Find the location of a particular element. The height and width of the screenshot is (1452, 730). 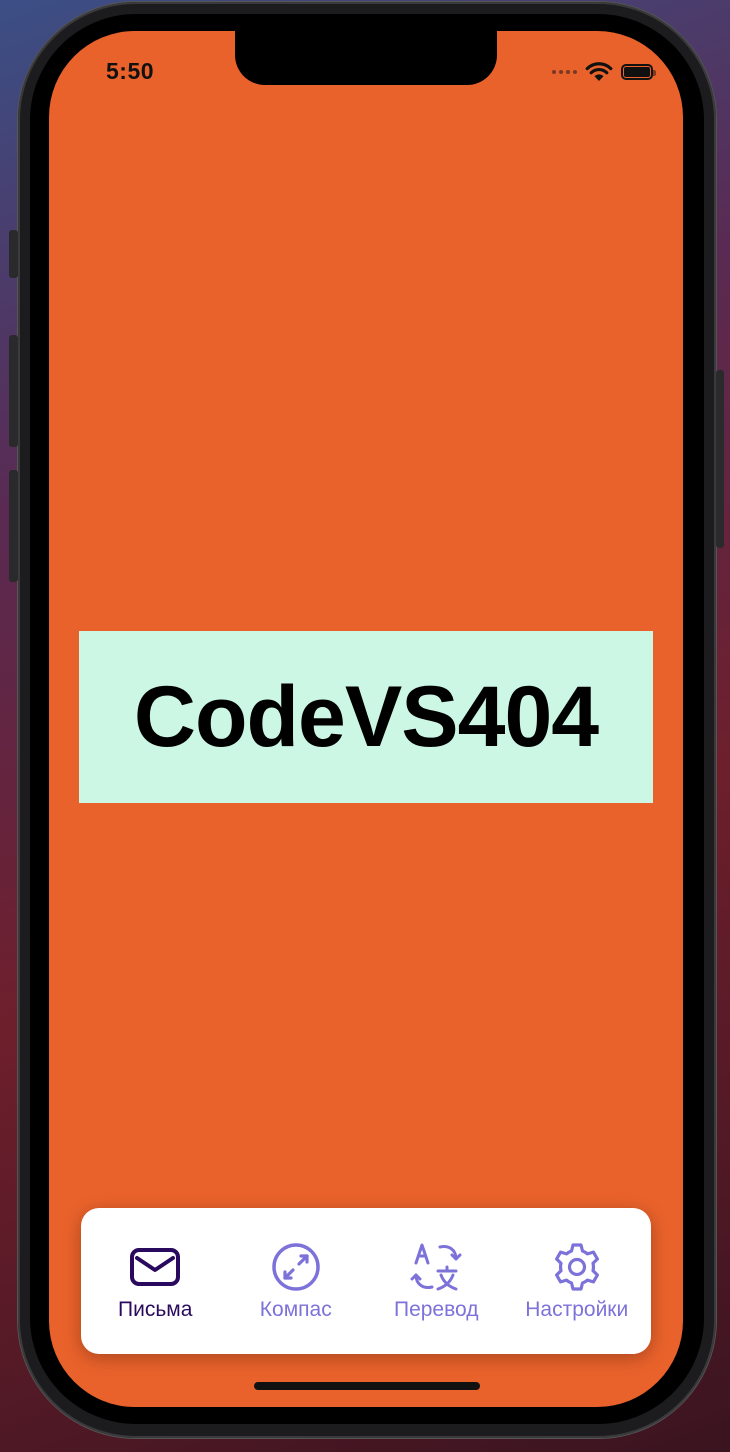

volume-up-button is located at coordinates (13, 391).